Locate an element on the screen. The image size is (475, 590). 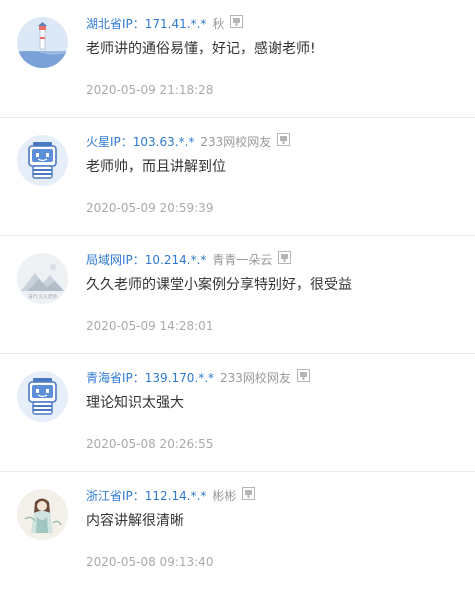
comment-location-link: 局域网IP：10.214.*.* is located at coordinates (146, 260).